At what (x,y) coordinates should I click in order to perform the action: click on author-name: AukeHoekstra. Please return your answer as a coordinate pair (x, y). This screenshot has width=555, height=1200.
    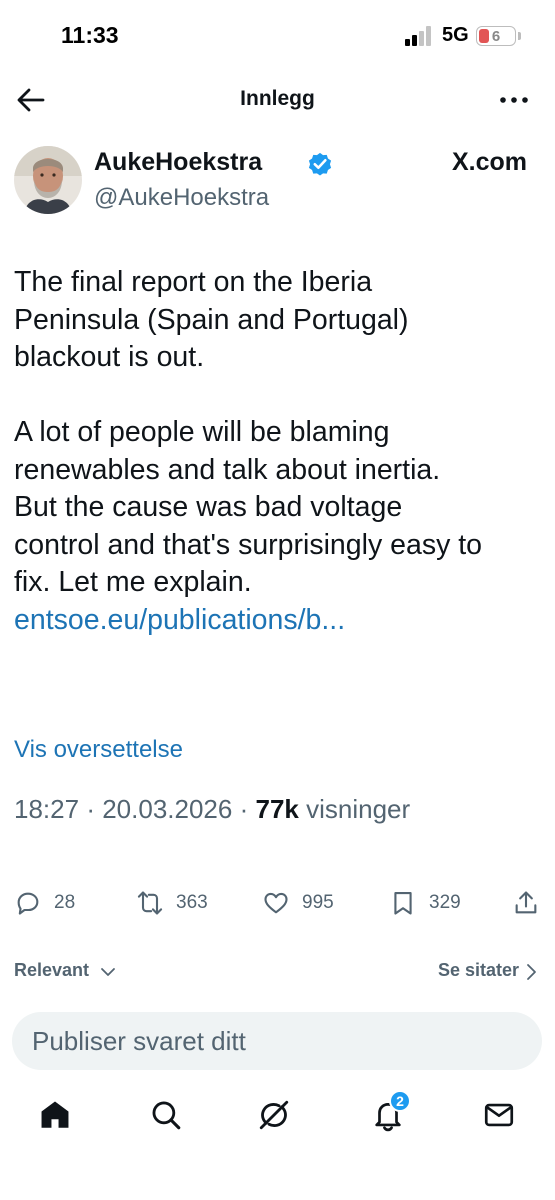
    Looking at the image, I should click on (178, 162).